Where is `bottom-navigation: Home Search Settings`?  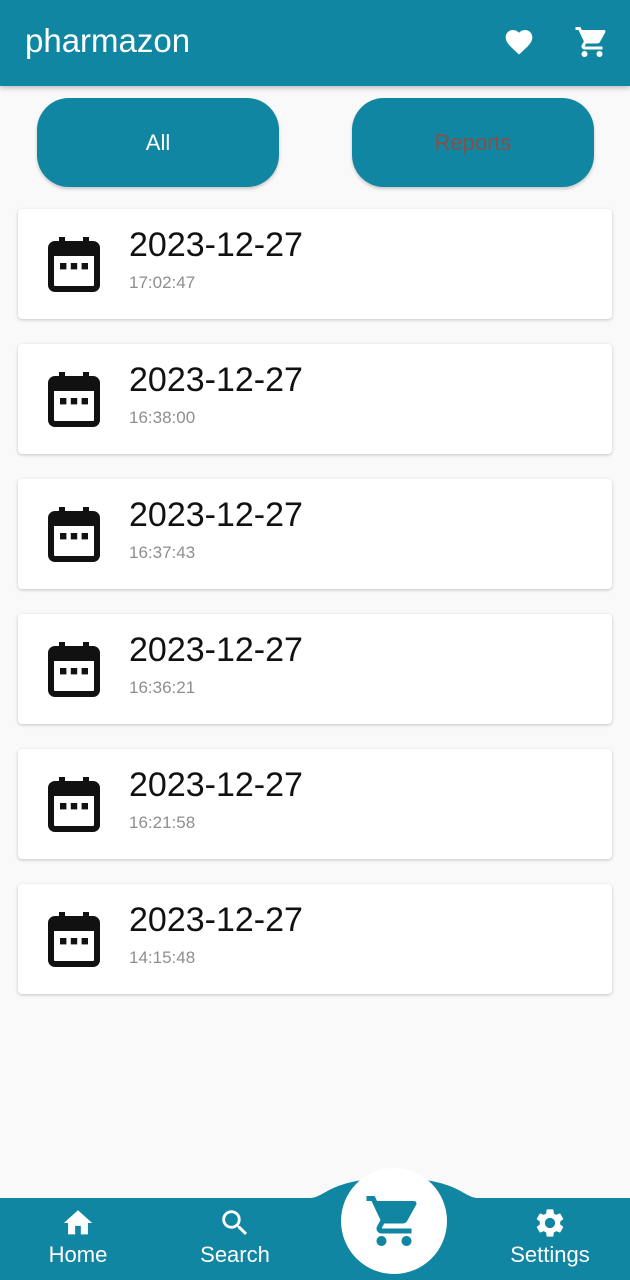
bottom-navigation: Home Search Settings is located at coordinates (315, 1224).